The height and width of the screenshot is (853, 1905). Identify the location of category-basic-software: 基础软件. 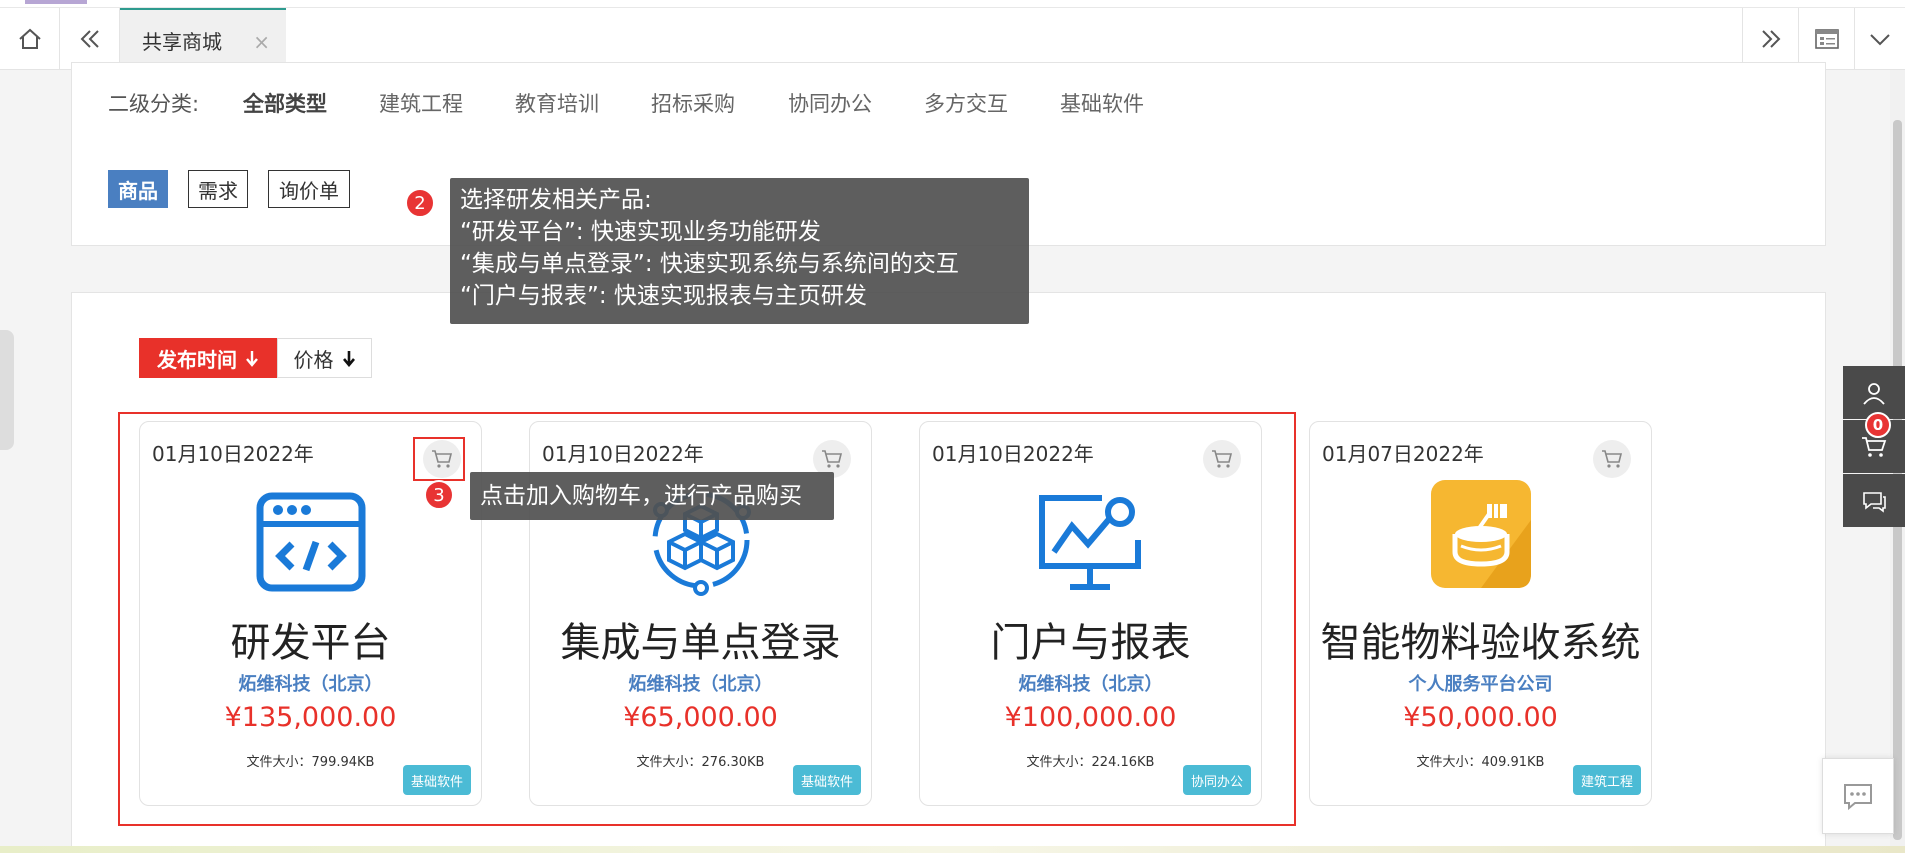
(1102, 103).